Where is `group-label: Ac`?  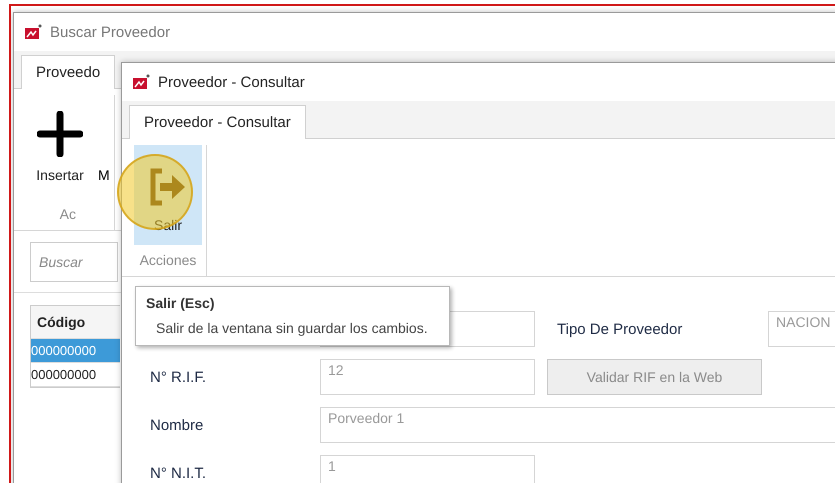 group-label: Ac is located at coordinates (68, 214).